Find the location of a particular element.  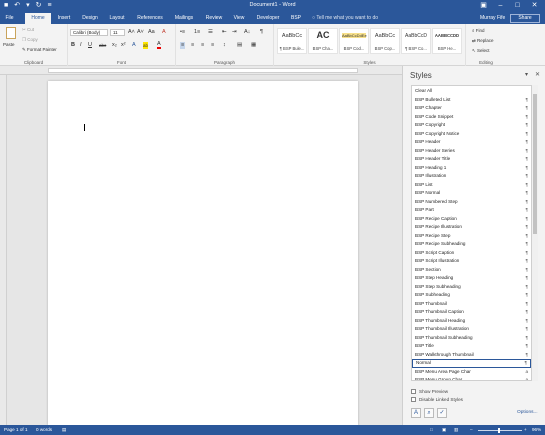

shrink-font-button: A˅ is located at coordinates (140, 32).